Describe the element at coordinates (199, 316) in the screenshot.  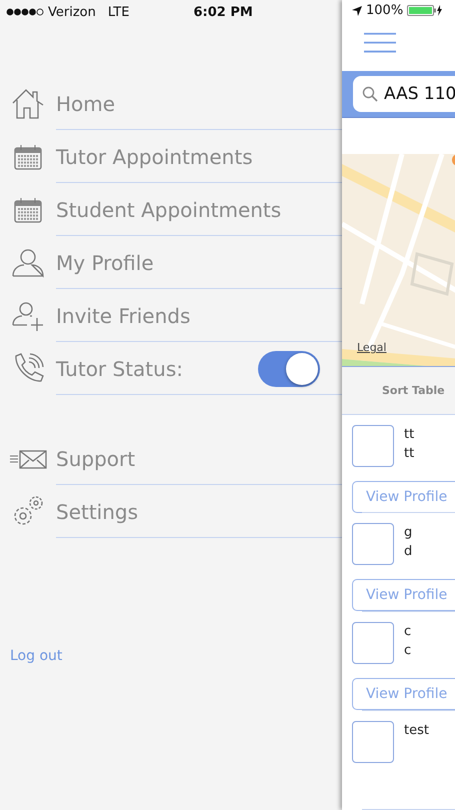
I see `menu-item: Invite Friends` at that location.